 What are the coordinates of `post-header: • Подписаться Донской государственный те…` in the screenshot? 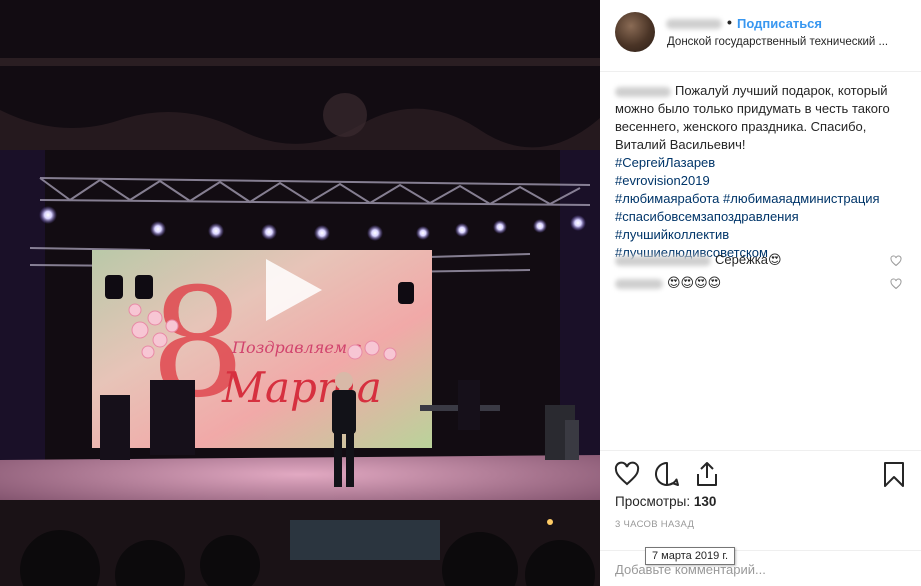 It's located at (760, 36).